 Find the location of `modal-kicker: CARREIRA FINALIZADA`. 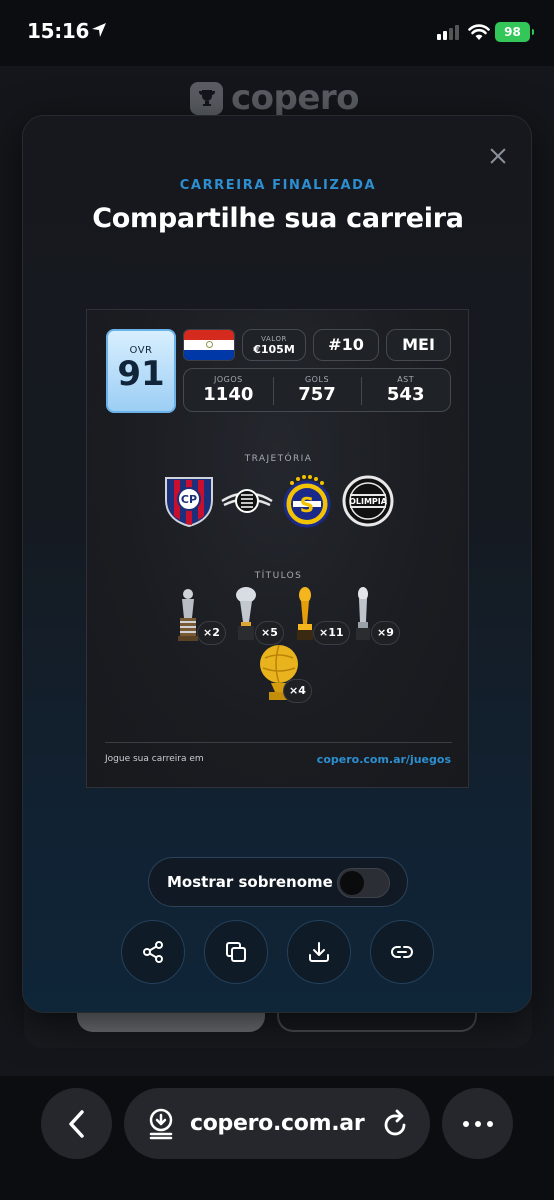

modal-kicker: CARREIRA FINALIZADA is located at coordinates (278, 185).